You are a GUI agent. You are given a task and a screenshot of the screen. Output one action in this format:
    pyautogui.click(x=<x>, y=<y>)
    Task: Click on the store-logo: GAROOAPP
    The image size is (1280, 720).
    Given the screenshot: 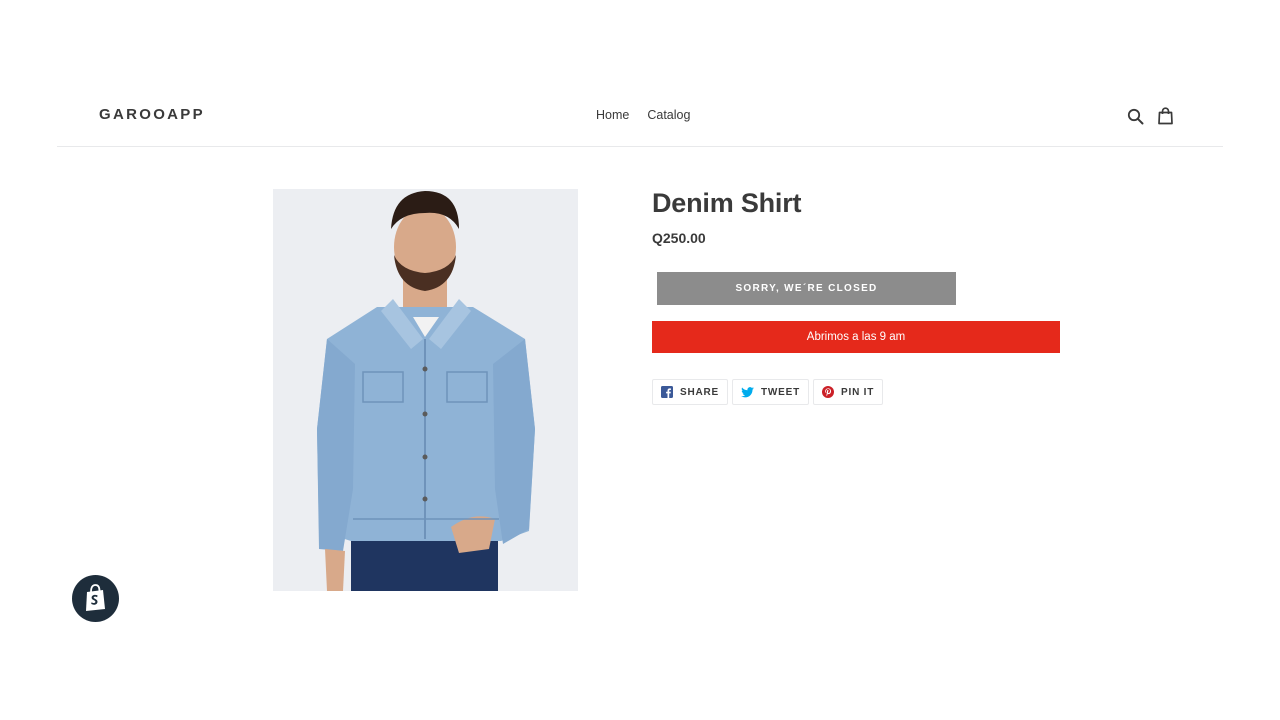 What is the action you would take?
    pyautogui.click(x=152, y=114)
    